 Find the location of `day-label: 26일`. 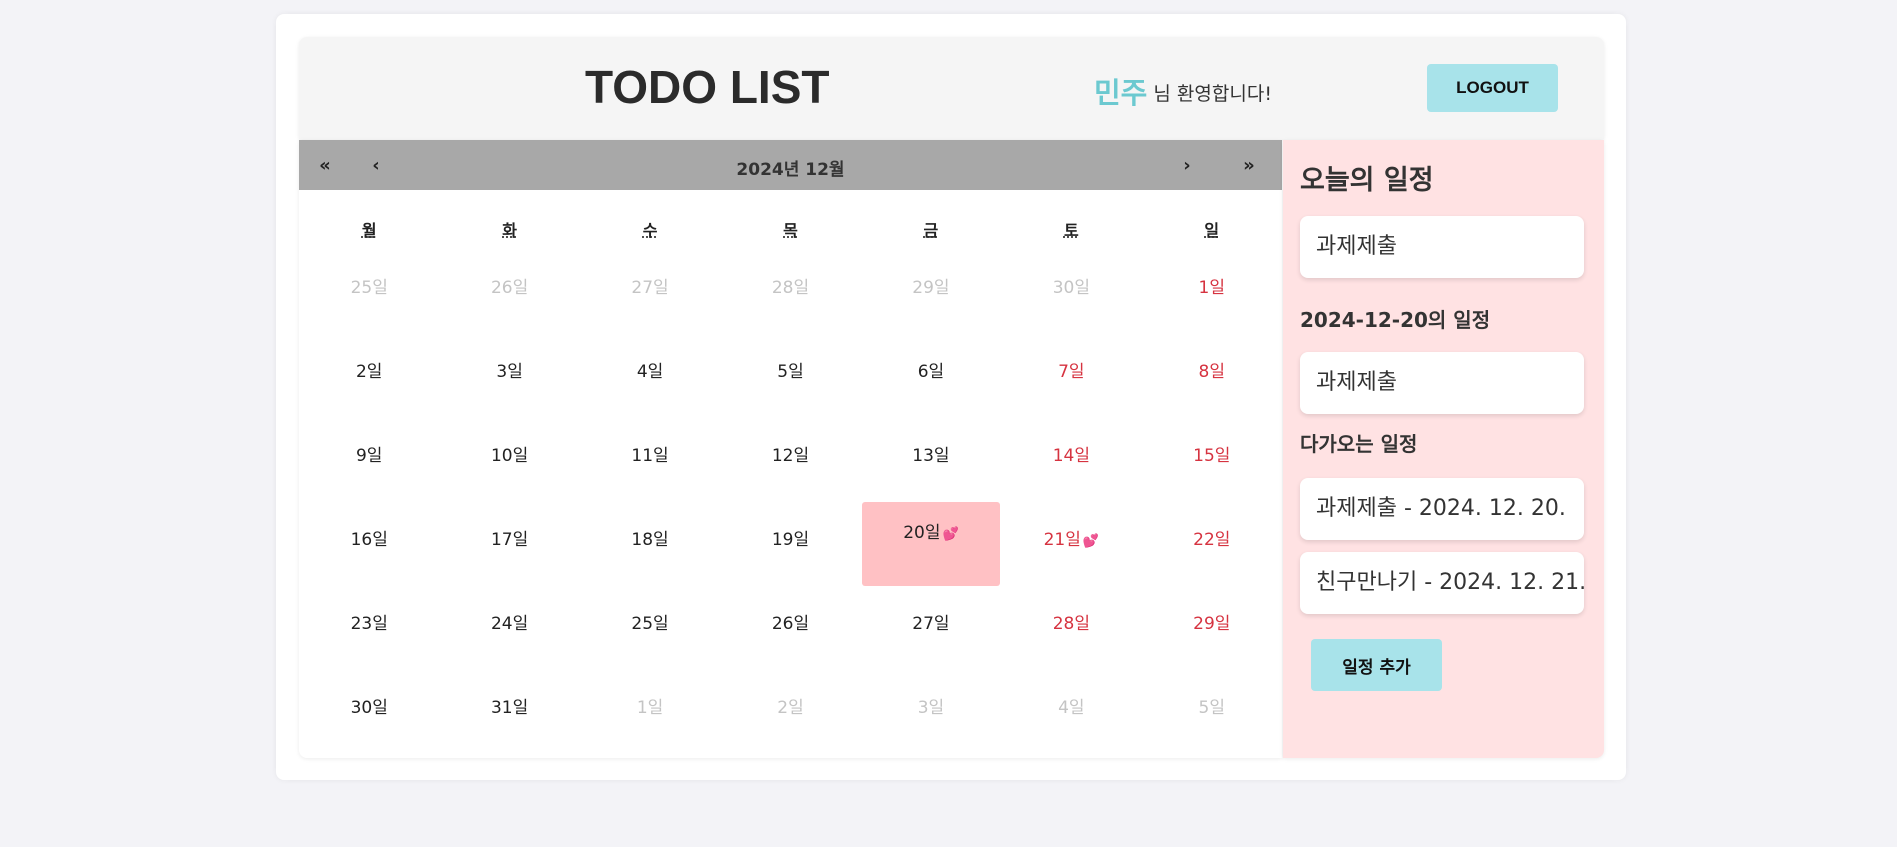

day-label: 26일 is located at coordinates (509, 287).